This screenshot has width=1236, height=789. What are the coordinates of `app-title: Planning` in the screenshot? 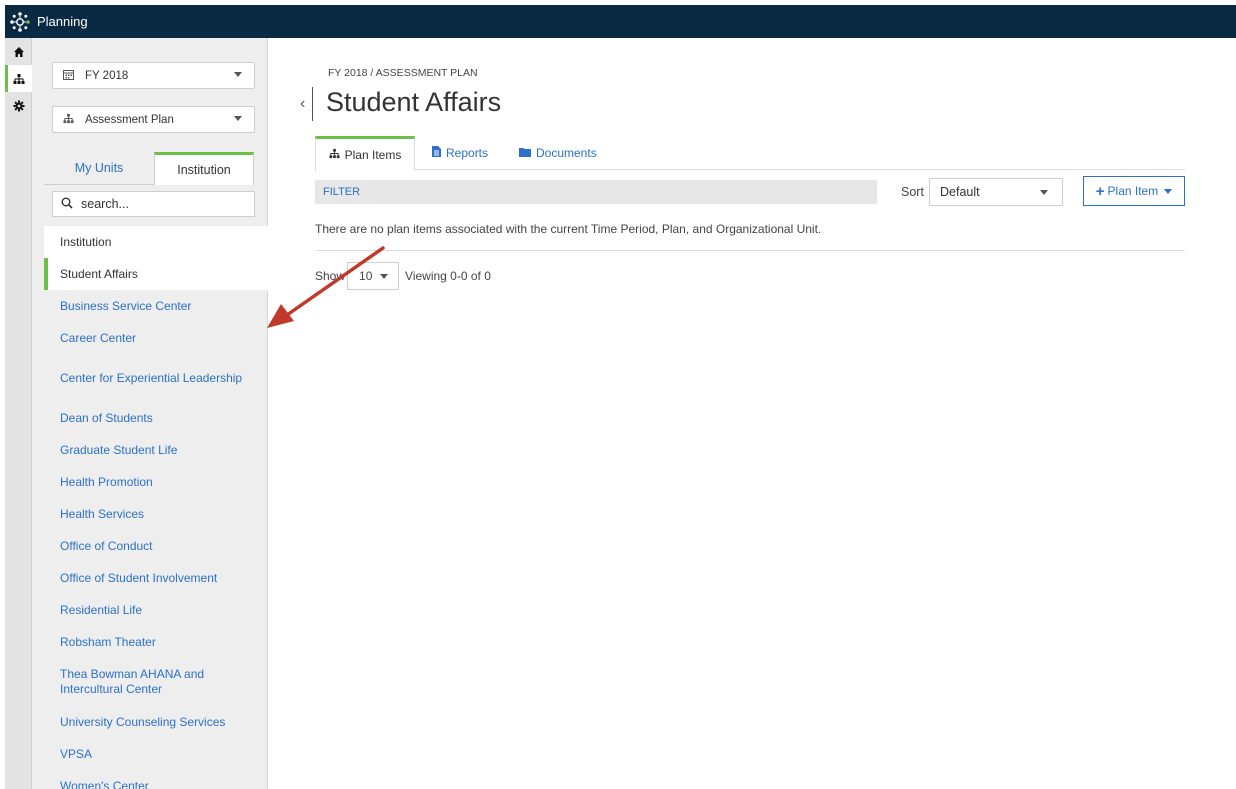 It's located at (62, 21).